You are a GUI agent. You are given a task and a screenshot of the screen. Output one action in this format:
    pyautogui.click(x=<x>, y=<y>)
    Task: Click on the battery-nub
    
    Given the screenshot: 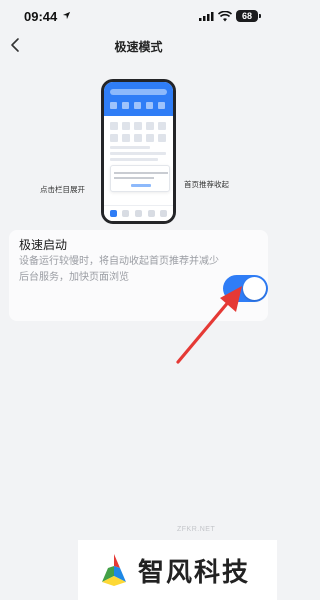 What is the action you would take?
    pyautogui.click(x=260, y=16)
    